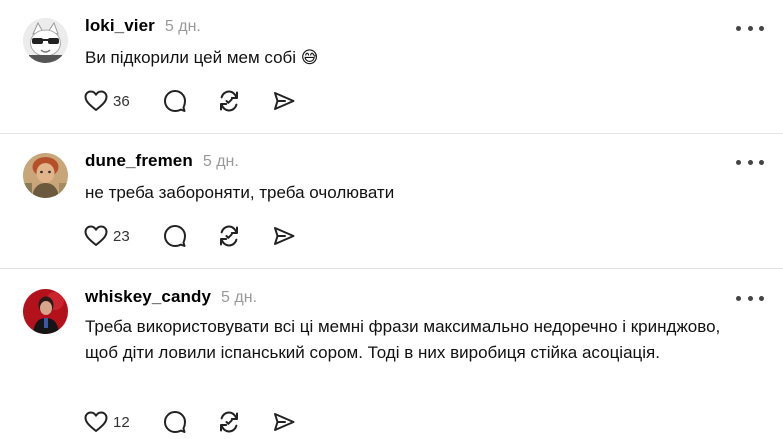 The height and width of the screenshot is (439, 783). I want to click on like-count: 12, so click(121, 422).